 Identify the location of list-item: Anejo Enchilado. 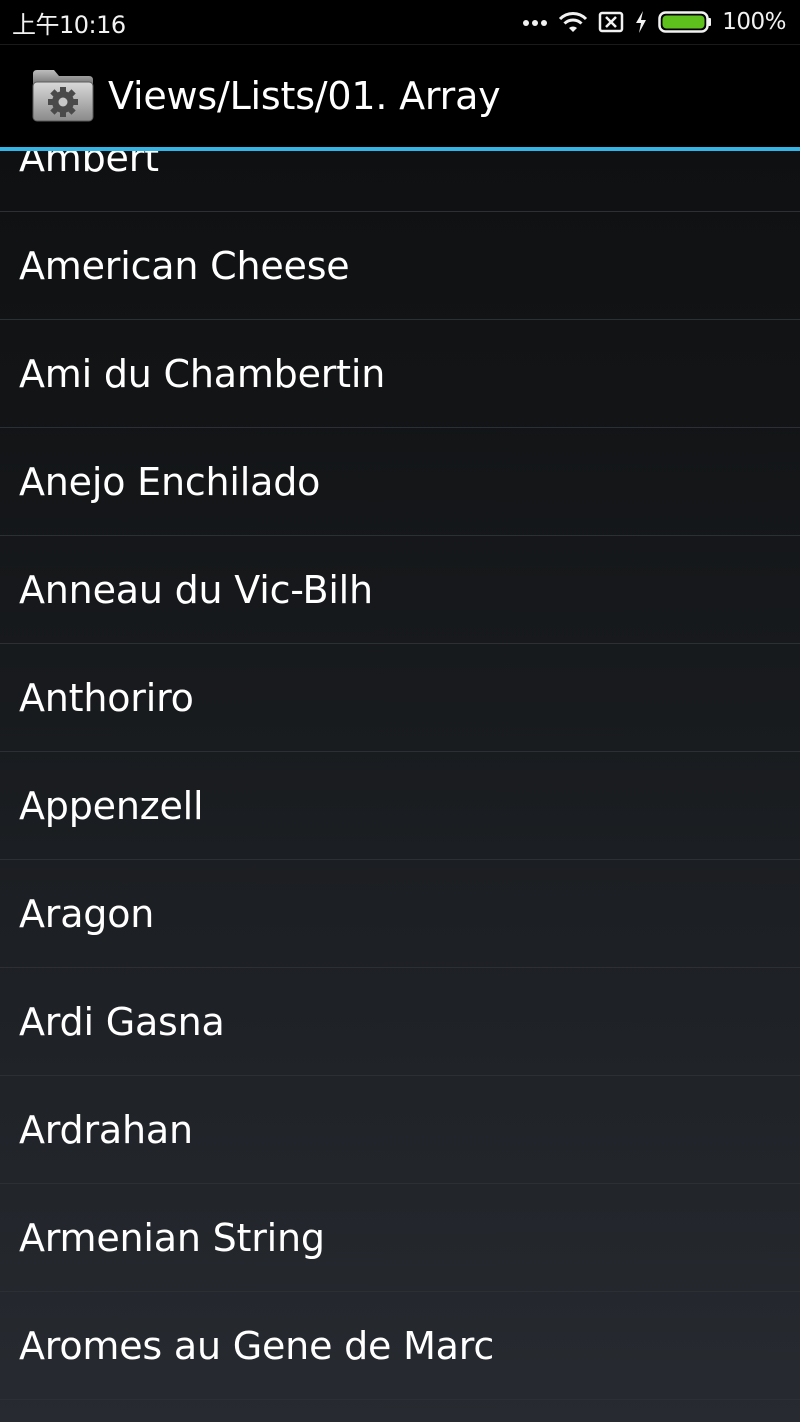
(400, 482).